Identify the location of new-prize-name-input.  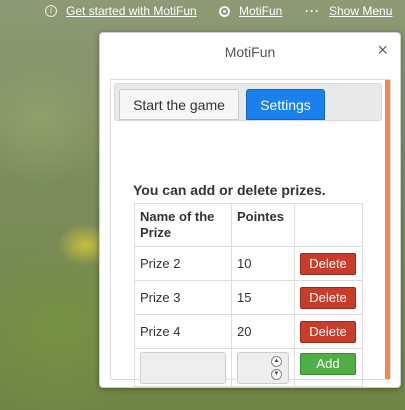
(183, 367).